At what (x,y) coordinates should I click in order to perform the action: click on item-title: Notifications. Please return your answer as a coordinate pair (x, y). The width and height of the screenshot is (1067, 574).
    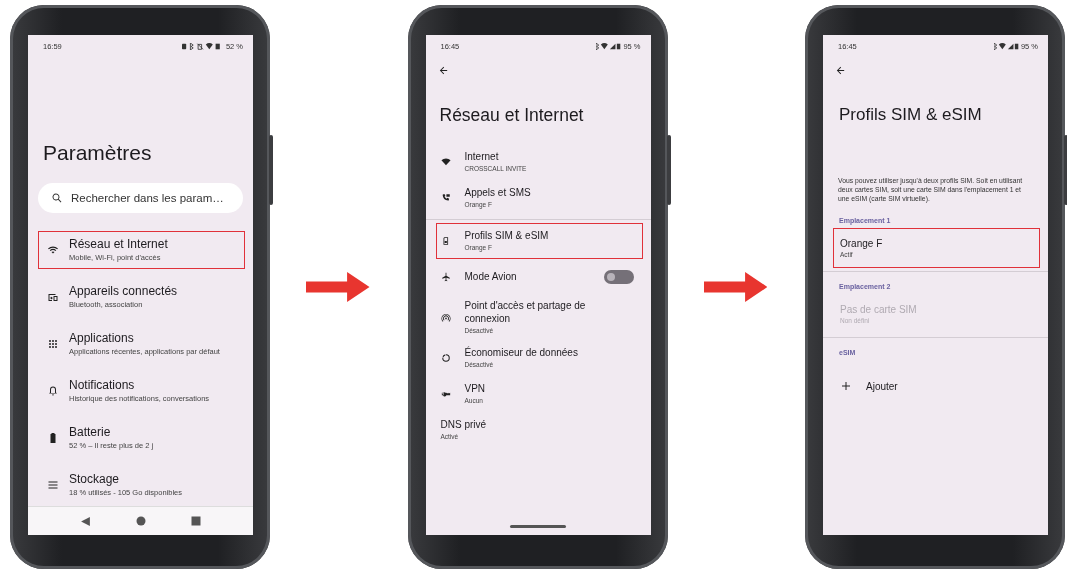
    Looking at the image, I should click on (102, 385).